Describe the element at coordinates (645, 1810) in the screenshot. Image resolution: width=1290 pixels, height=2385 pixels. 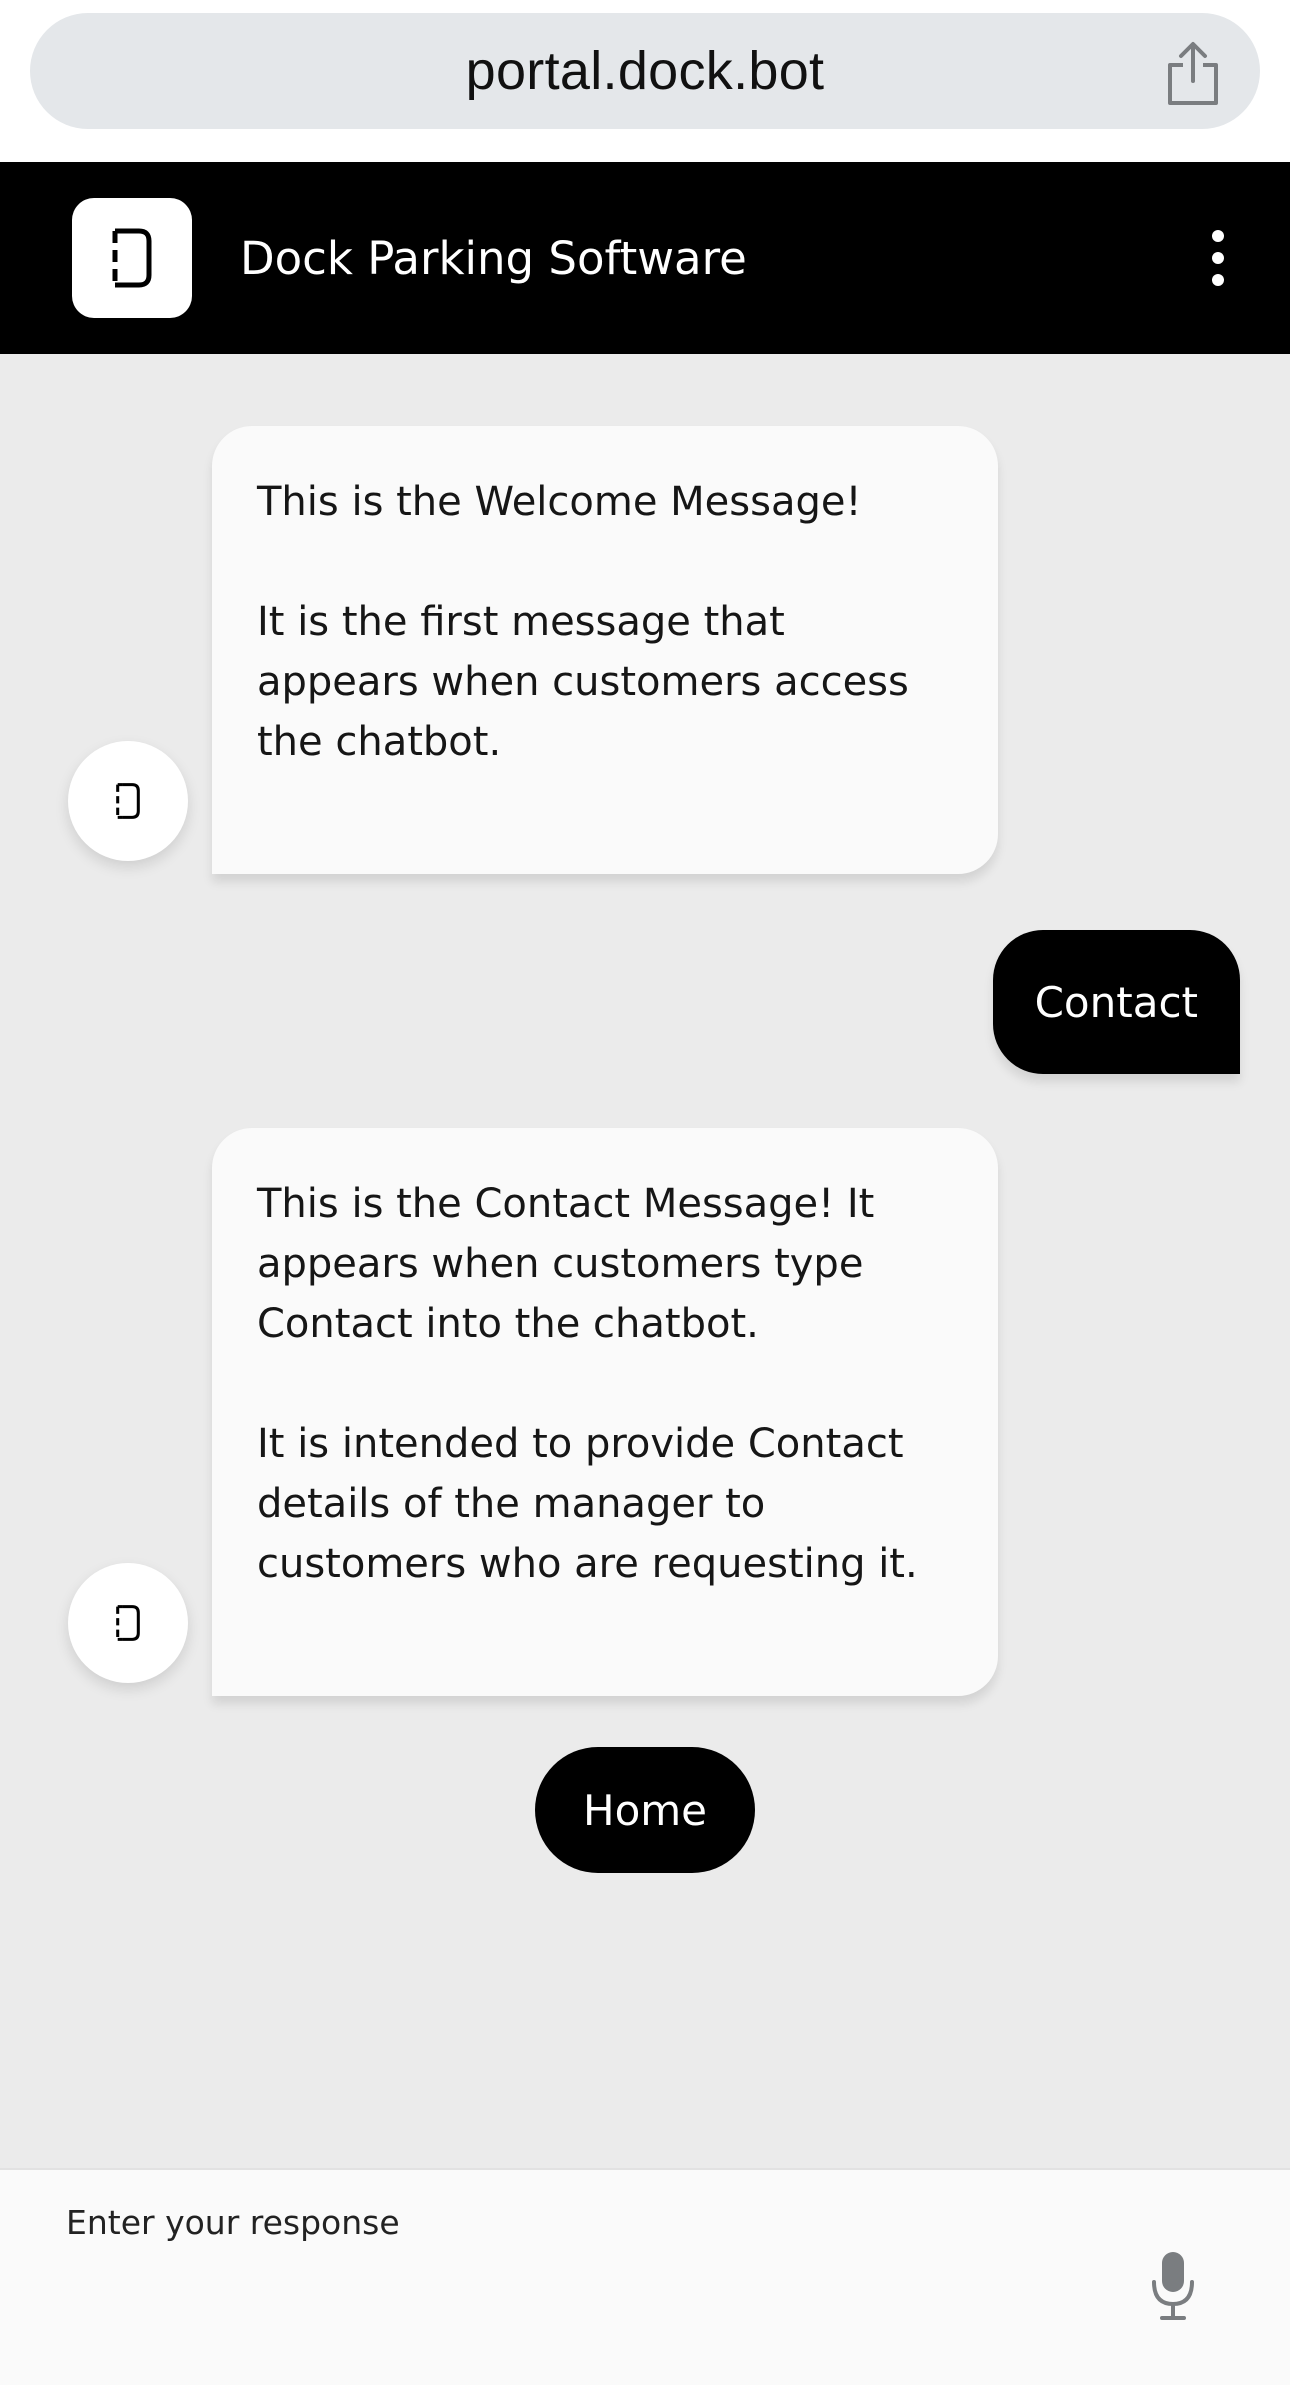
I see `home-quick-reply-button: Home` at that location.